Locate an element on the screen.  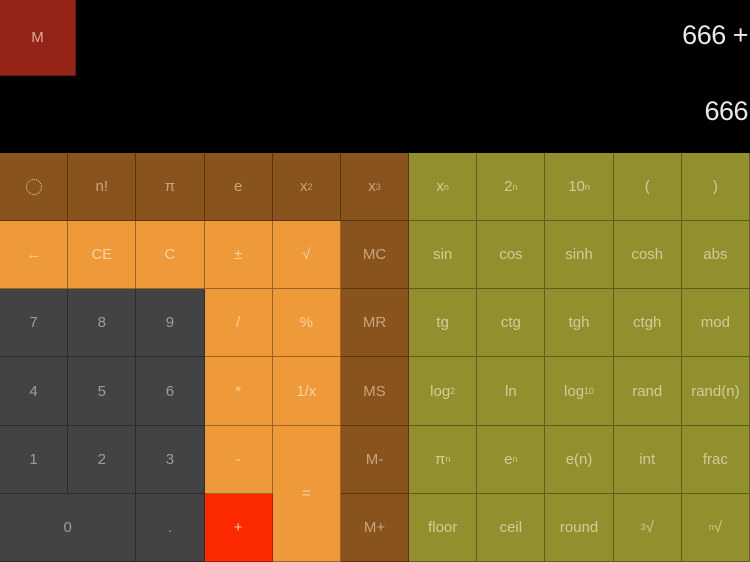
e-n-button: e(n) is located at coordinates (579, 459).